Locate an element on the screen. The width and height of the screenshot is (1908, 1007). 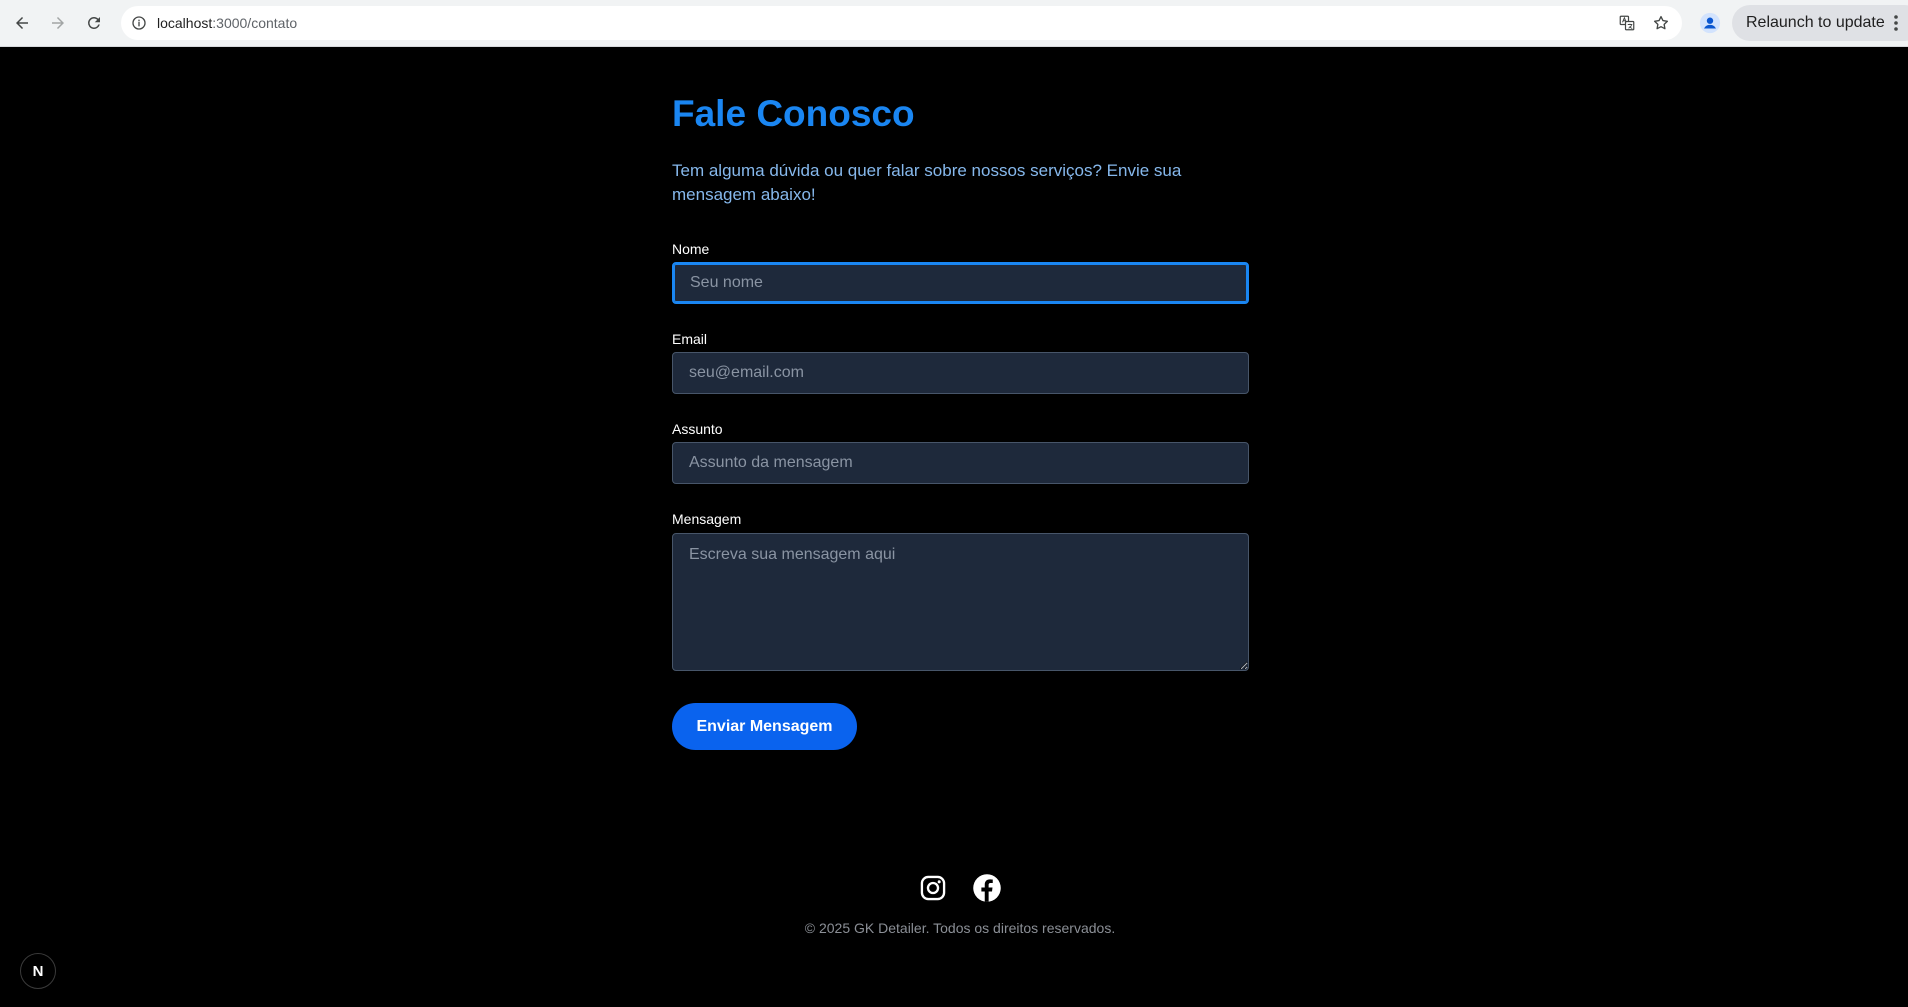
arrow-right-icon is located at coordinates (58, 23).